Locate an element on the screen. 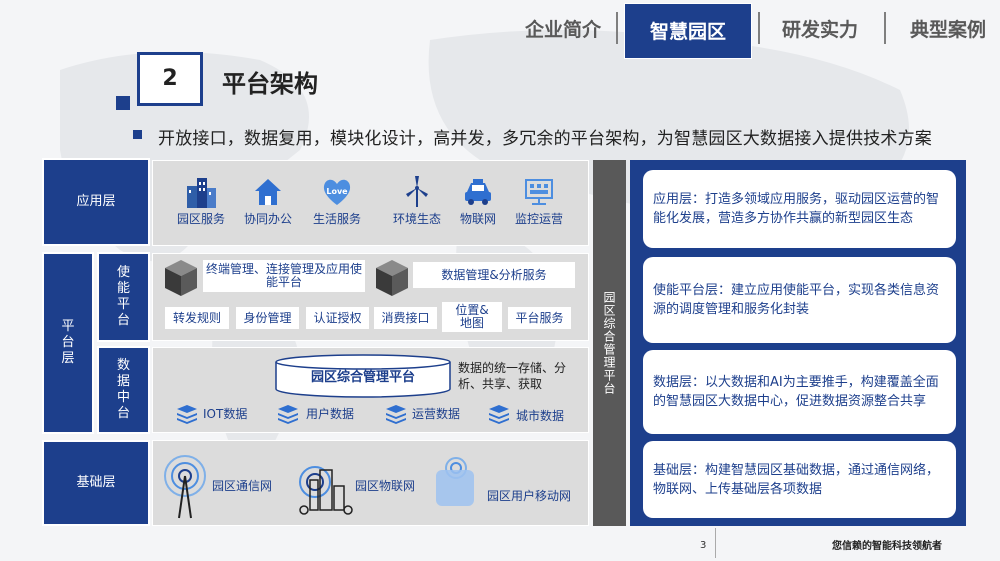  side-bar-text: 园区综合管理平台 is located at coordinates (609, 343).